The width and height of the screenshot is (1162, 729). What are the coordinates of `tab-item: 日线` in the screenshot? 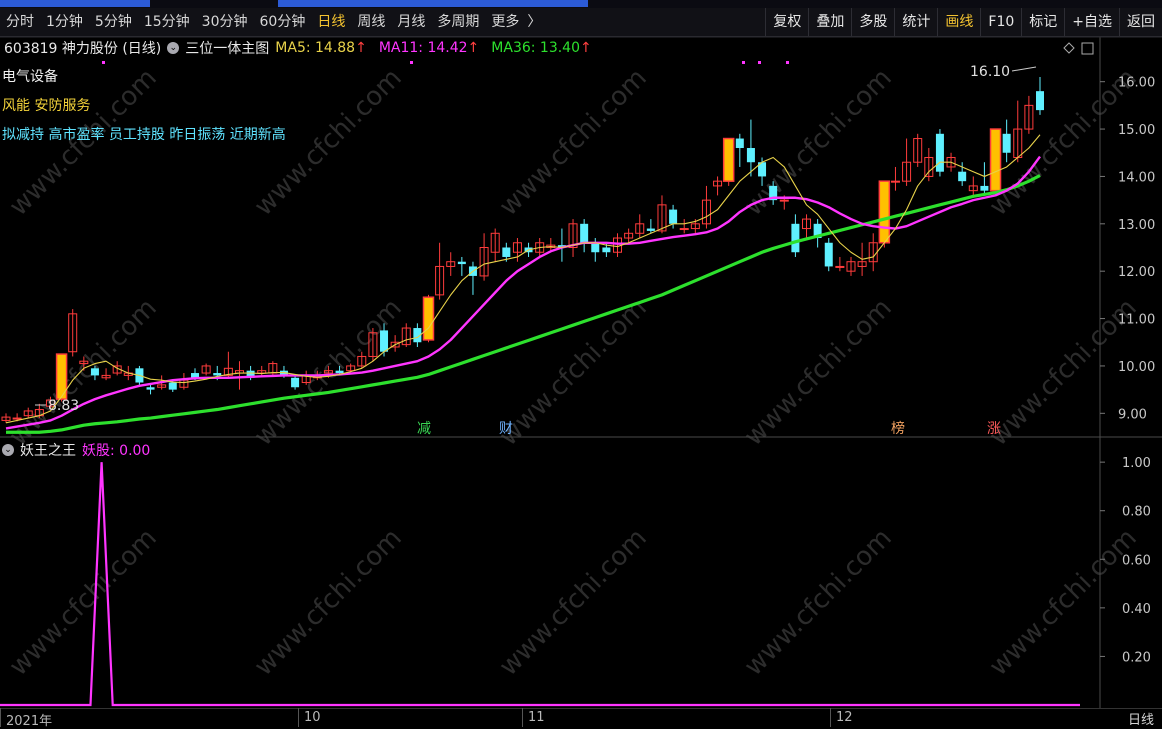 It's located at (331, 22).